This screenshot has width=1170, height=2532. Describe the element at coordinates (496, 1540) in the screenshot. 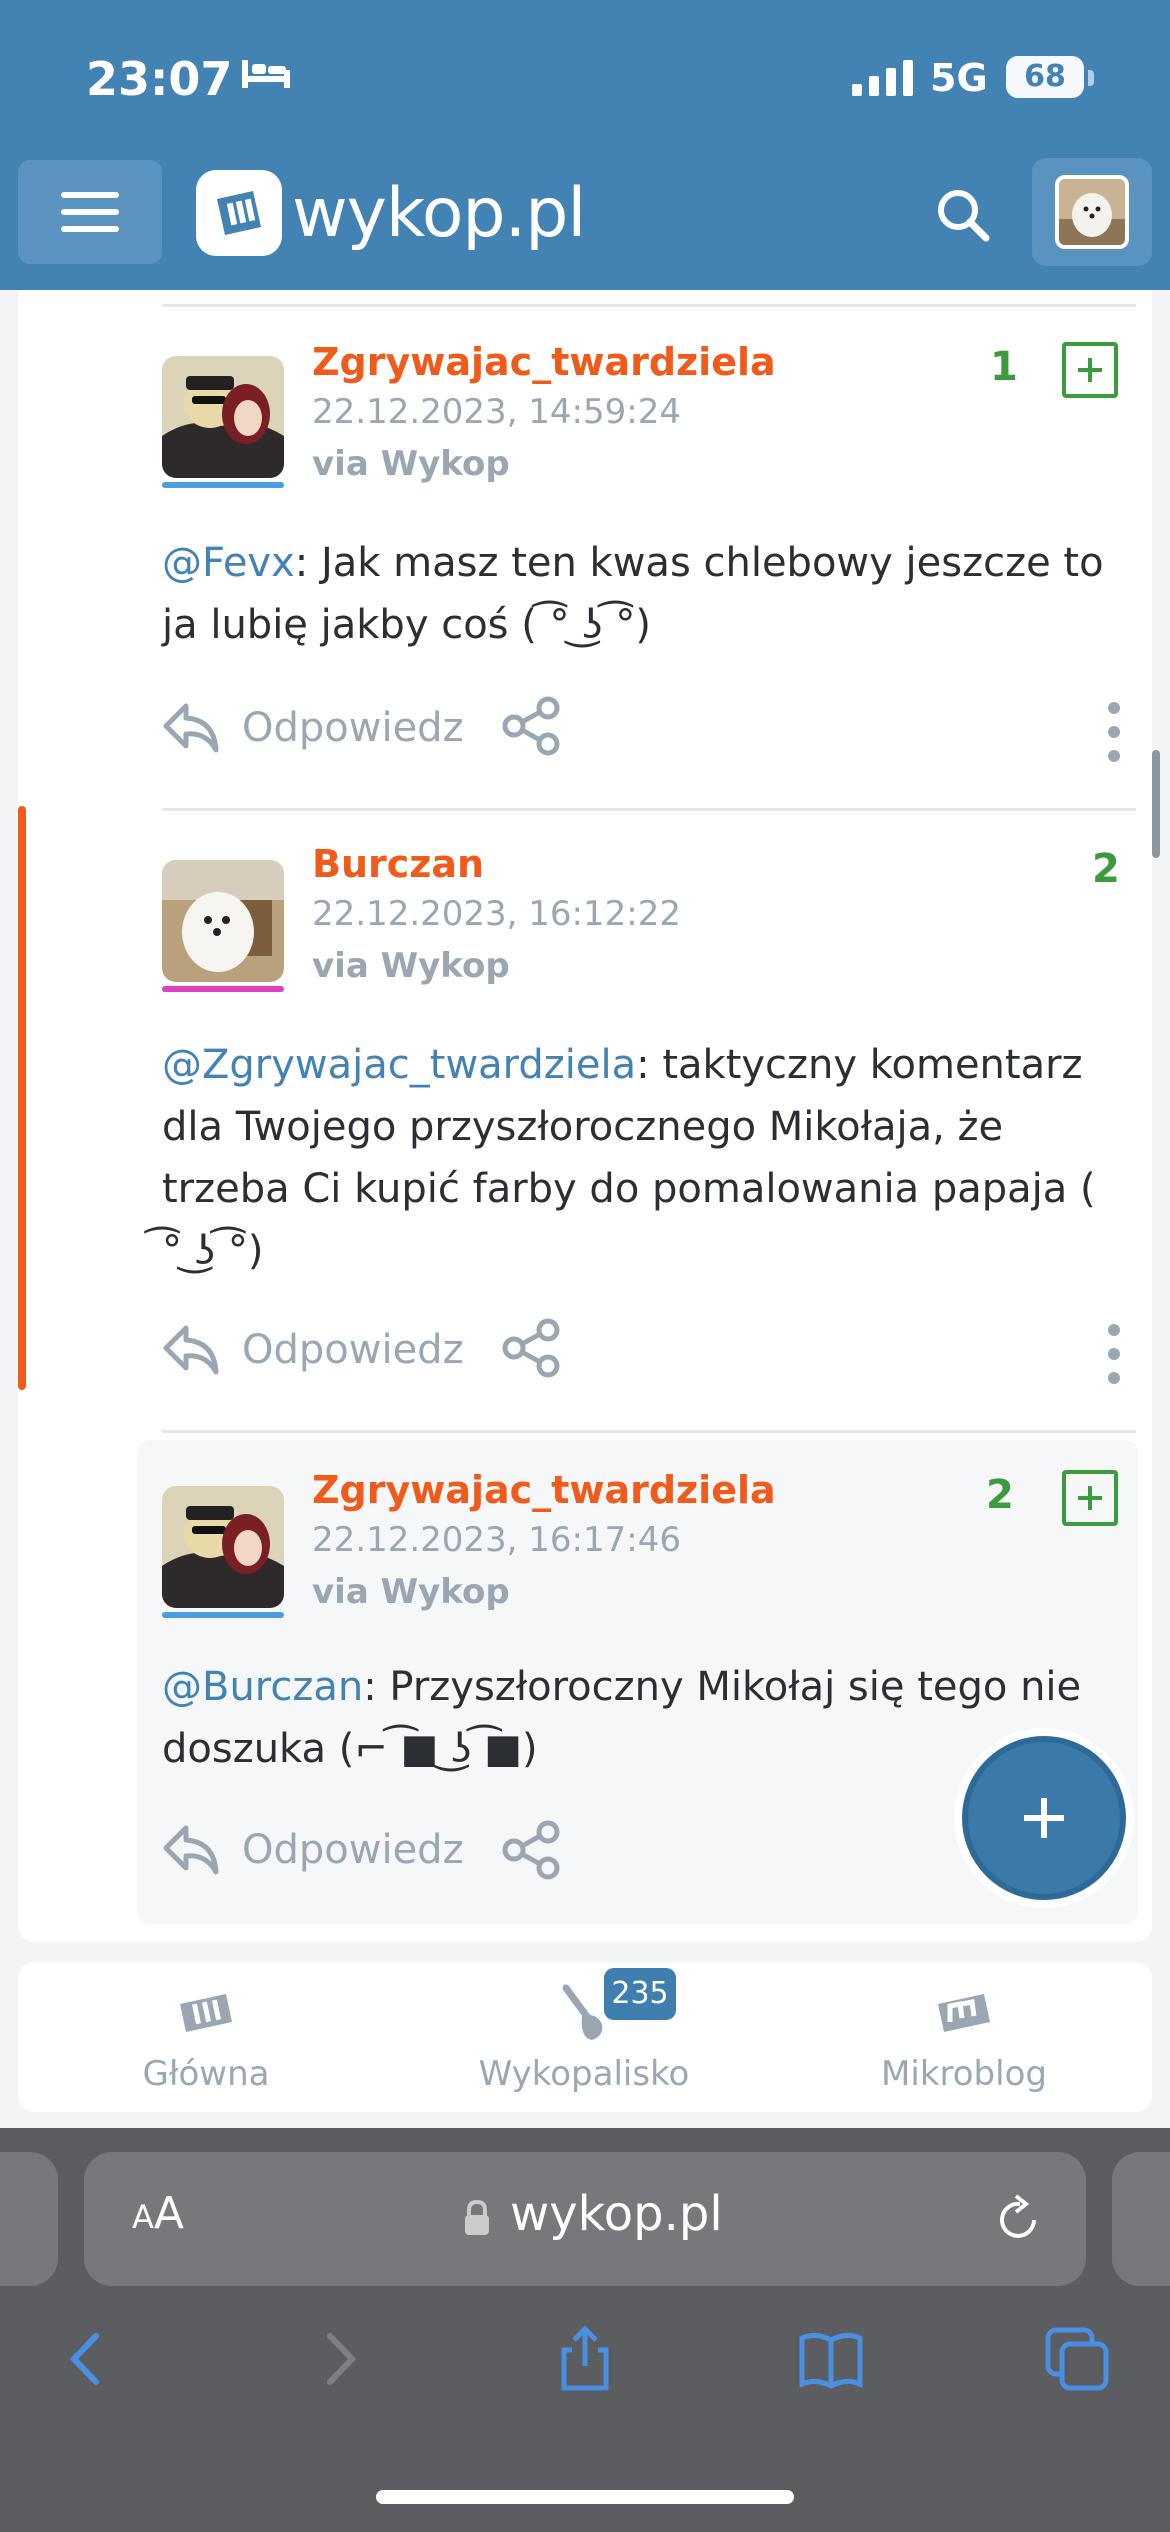

I see `comment-date: 22.12.2023, 16:17:46` at that location.